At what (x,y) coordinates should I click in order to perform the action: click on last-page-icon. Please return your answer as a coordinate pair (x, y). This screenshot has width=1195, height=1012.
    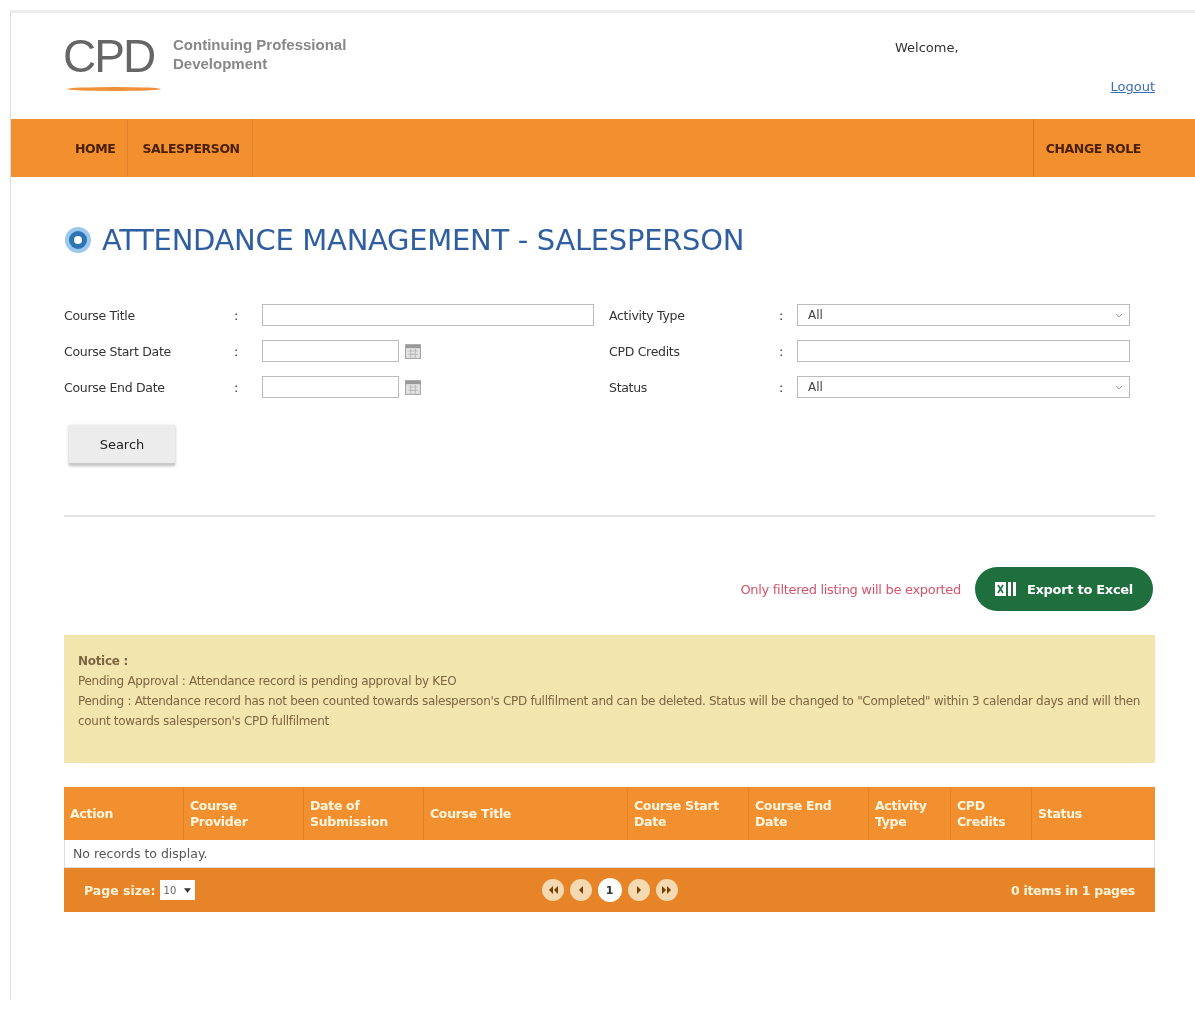
    Looking at the image, I should click on (666, 890).